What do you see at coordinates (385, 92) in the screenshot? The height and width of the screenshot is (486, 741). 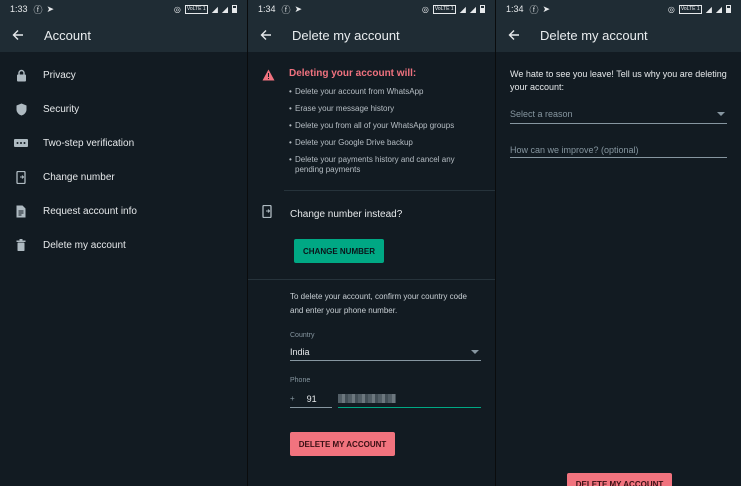 I see `list-item: Delete your account from WhatsApp` at bounding box center [385, 92].